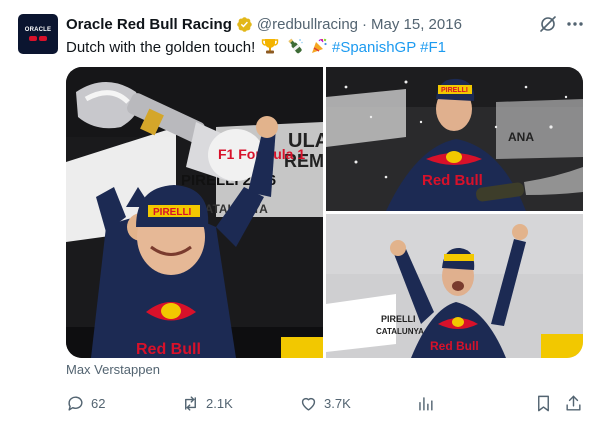 This screenshot has width=599, height=422. Describe the element at coordinates (38, 38) in the screenshot. I see `avatar-redbull-logo` at that location.